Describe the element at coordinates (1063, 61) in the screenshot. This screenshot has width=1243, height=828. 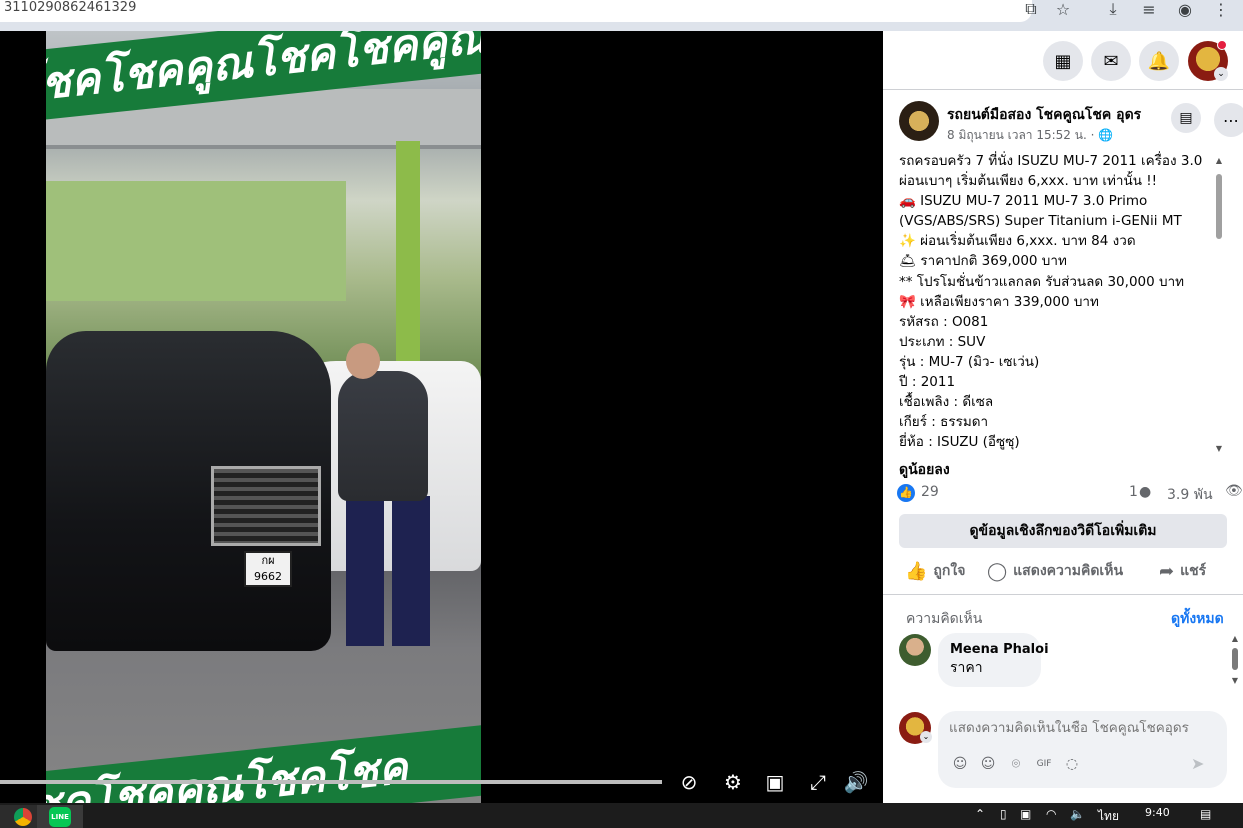
I see `apps-grid-icon: ▦` at that location.